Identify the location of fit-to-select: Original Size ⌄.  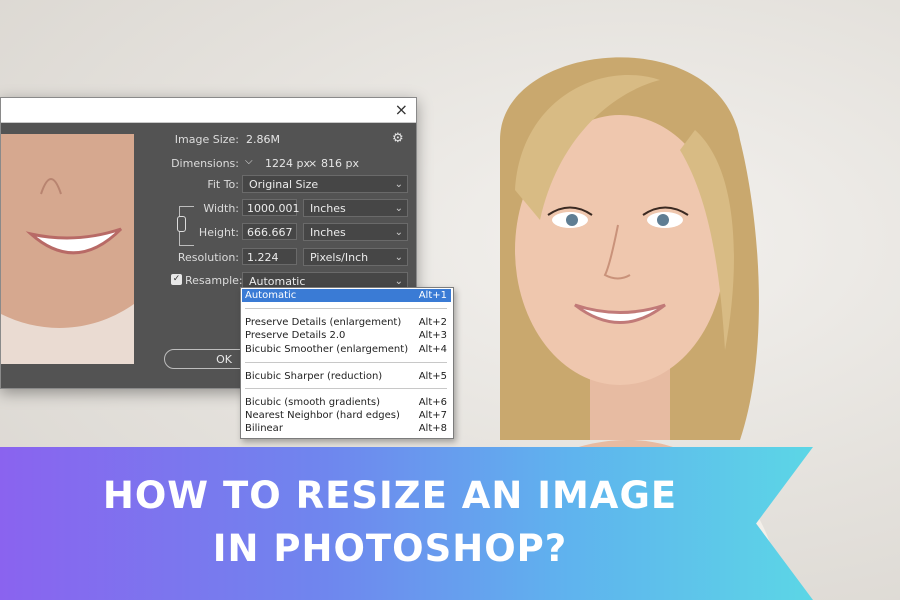
(325, 184).